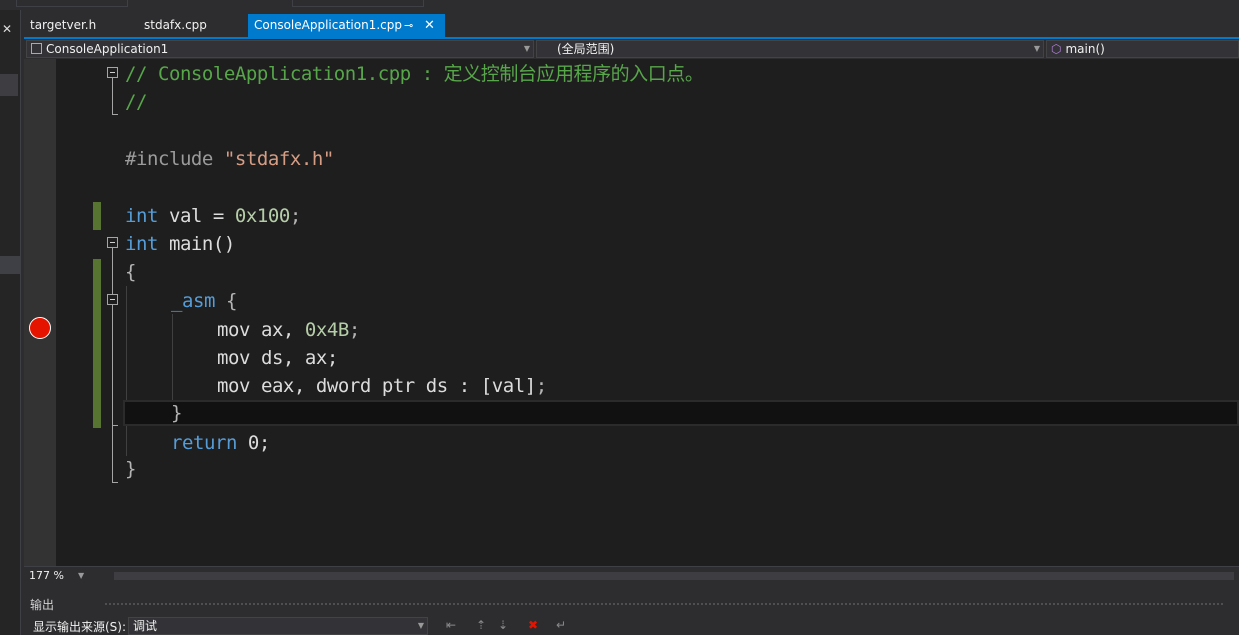 The image size is (1239, 635). Describe the element at coordinates (451, 625) in the screenshot. I see `find-message-icon: ⇤` at that location.